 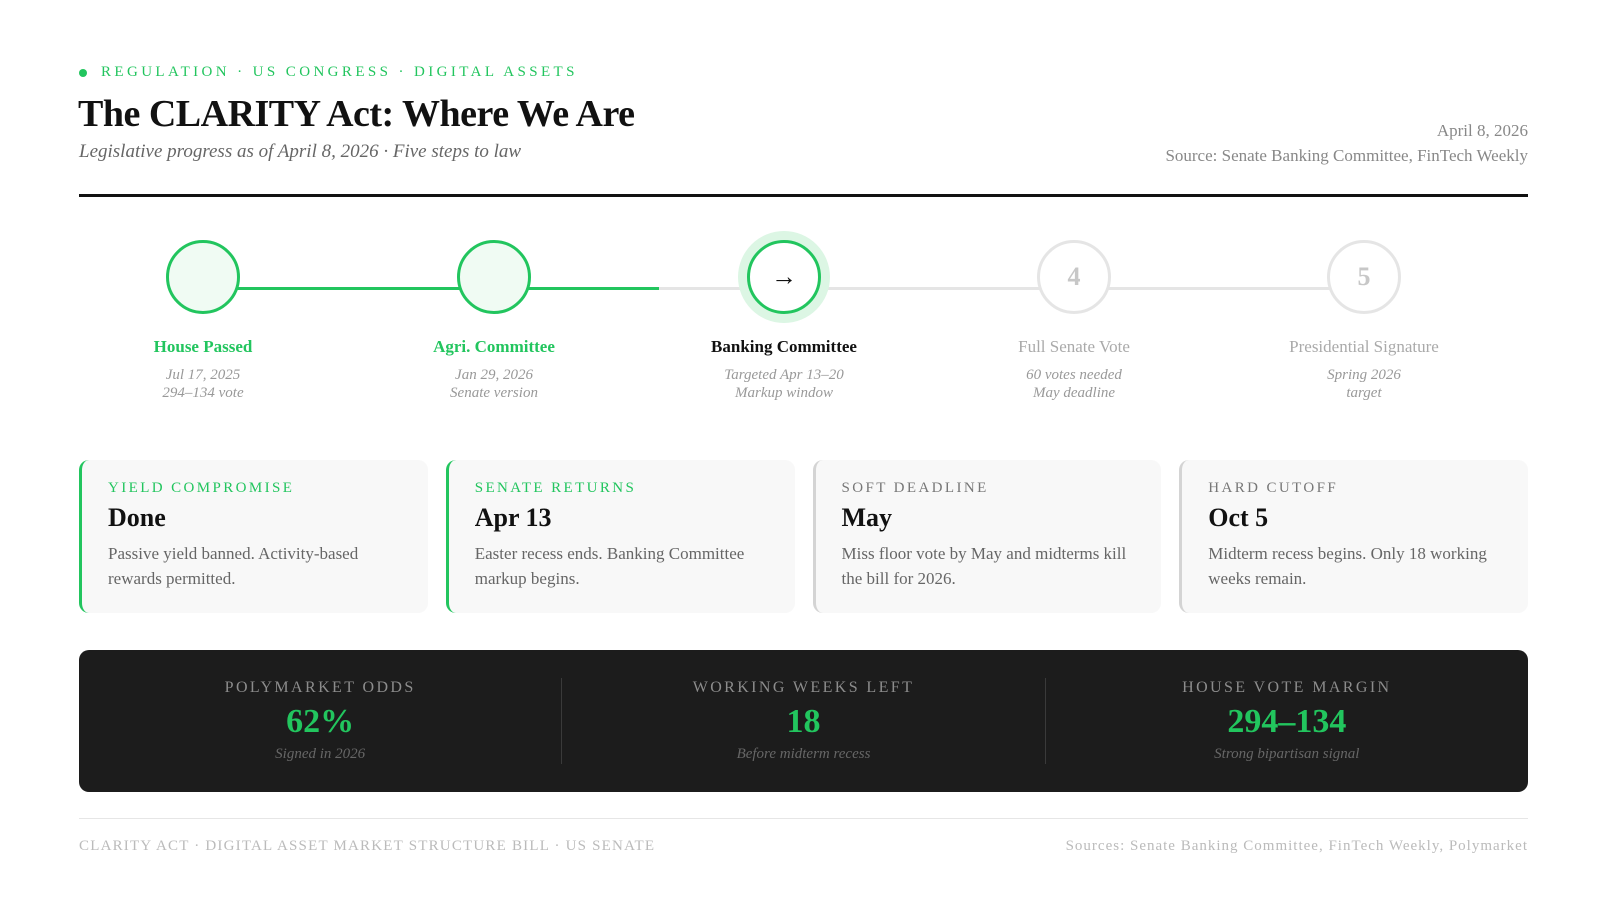 What do you see at coordinates (1364, 393) in the screenshot?
I see `step-5-note: target` at bounding box center [1364, 393].